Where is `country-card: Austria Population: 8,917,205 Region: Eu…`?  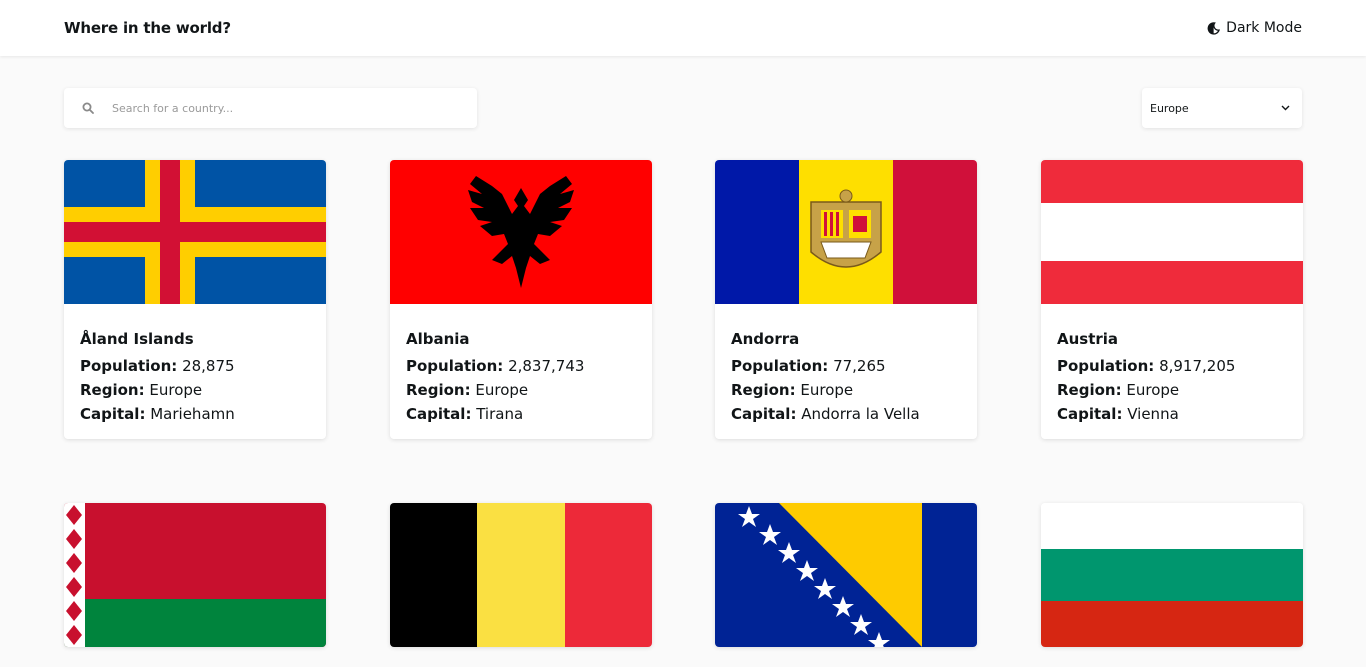
country-card: Austria Population: 8,917,205 Region: Eu… is located at coordinates (1172, 299).